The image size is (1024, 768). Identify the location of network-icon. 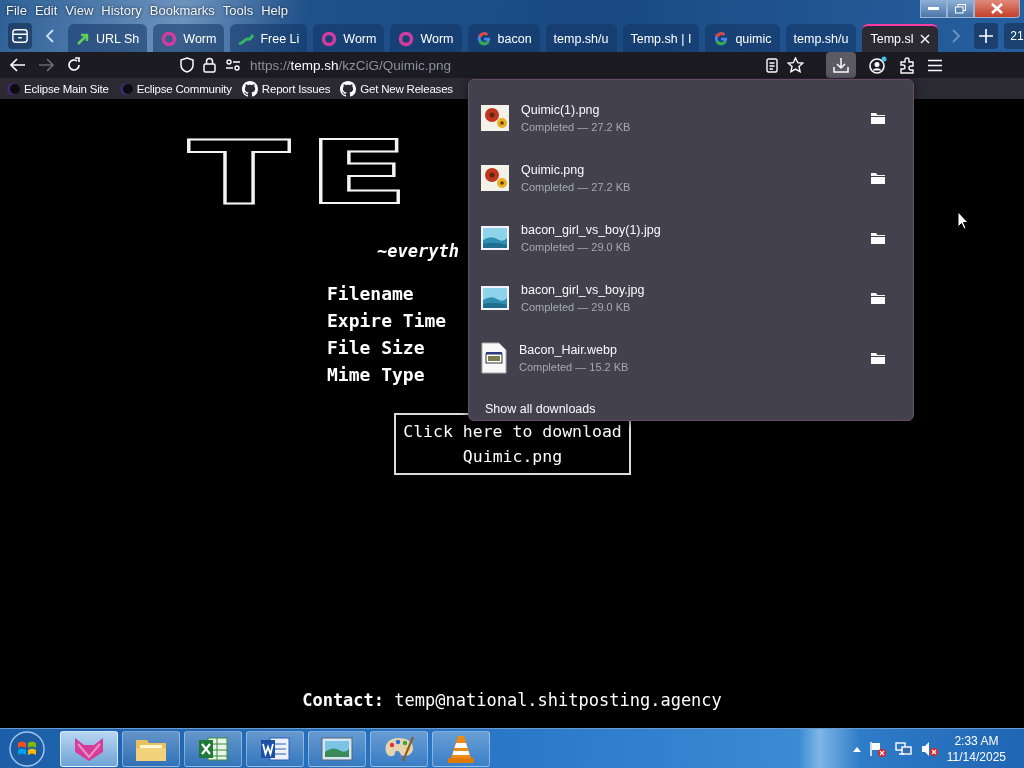
(903, 748).